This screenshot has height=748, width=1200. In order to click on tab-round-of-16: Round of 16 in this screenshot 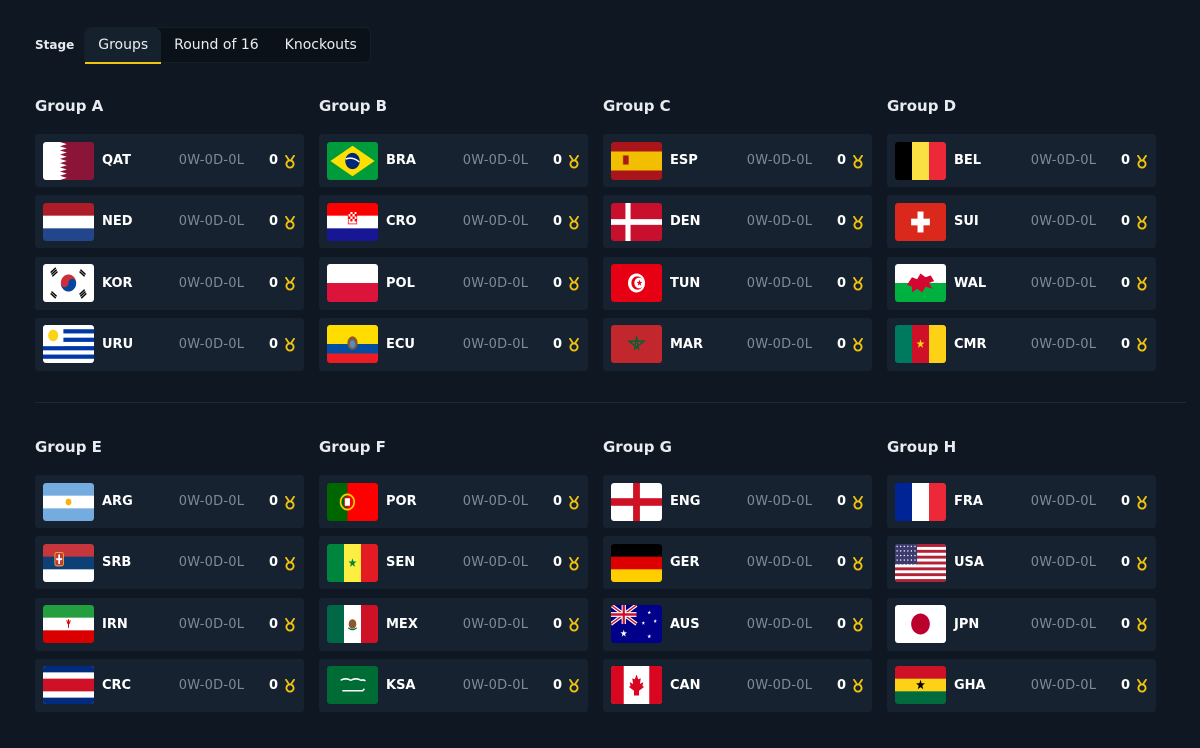, I will do `click(216, 46)`.